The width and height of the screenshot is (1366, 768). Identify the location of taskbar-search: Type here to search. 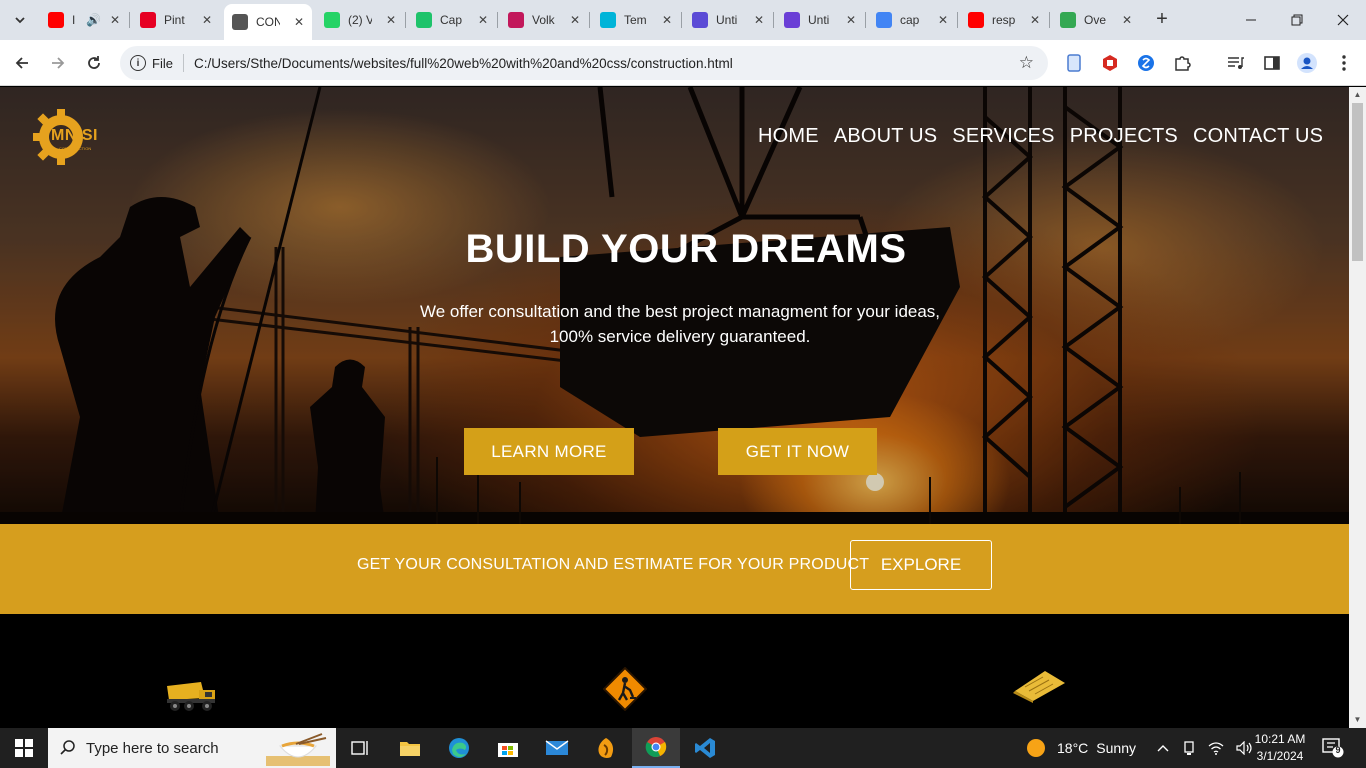
(192, 748).